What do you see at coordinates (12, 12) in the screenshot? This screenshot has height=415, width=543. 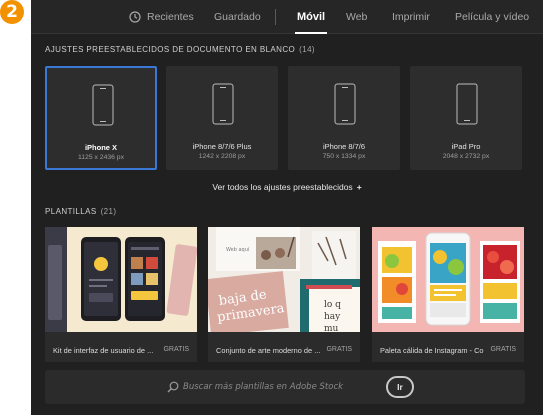 I see `step-number-badge: 2` at bounding box center [12, 12].